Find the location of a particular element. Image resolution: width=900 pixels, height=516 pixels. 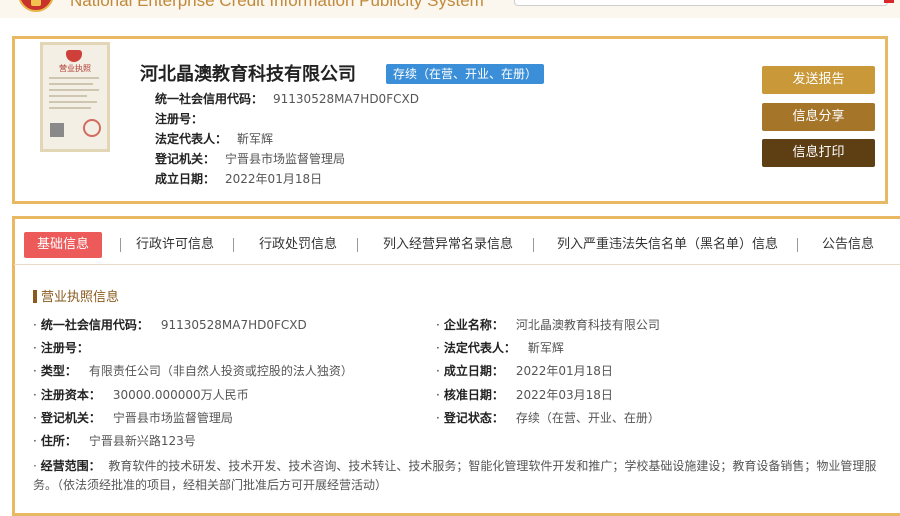

detail-reg-no: · 注册号： is located at coordinates (61, 348).